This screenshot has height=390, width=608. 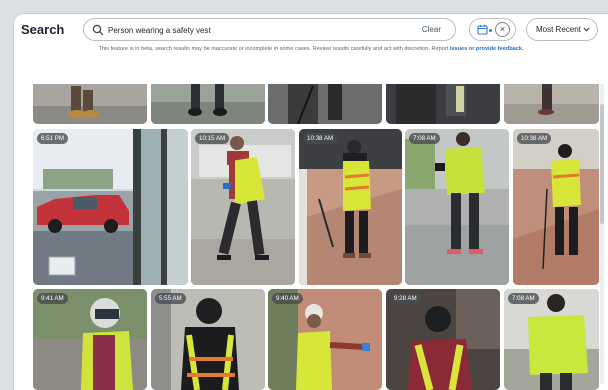 What do you see at coordinates (502, 29) in the screenshot?
I see `close-icon: ×` at bounding box center [502, 29].